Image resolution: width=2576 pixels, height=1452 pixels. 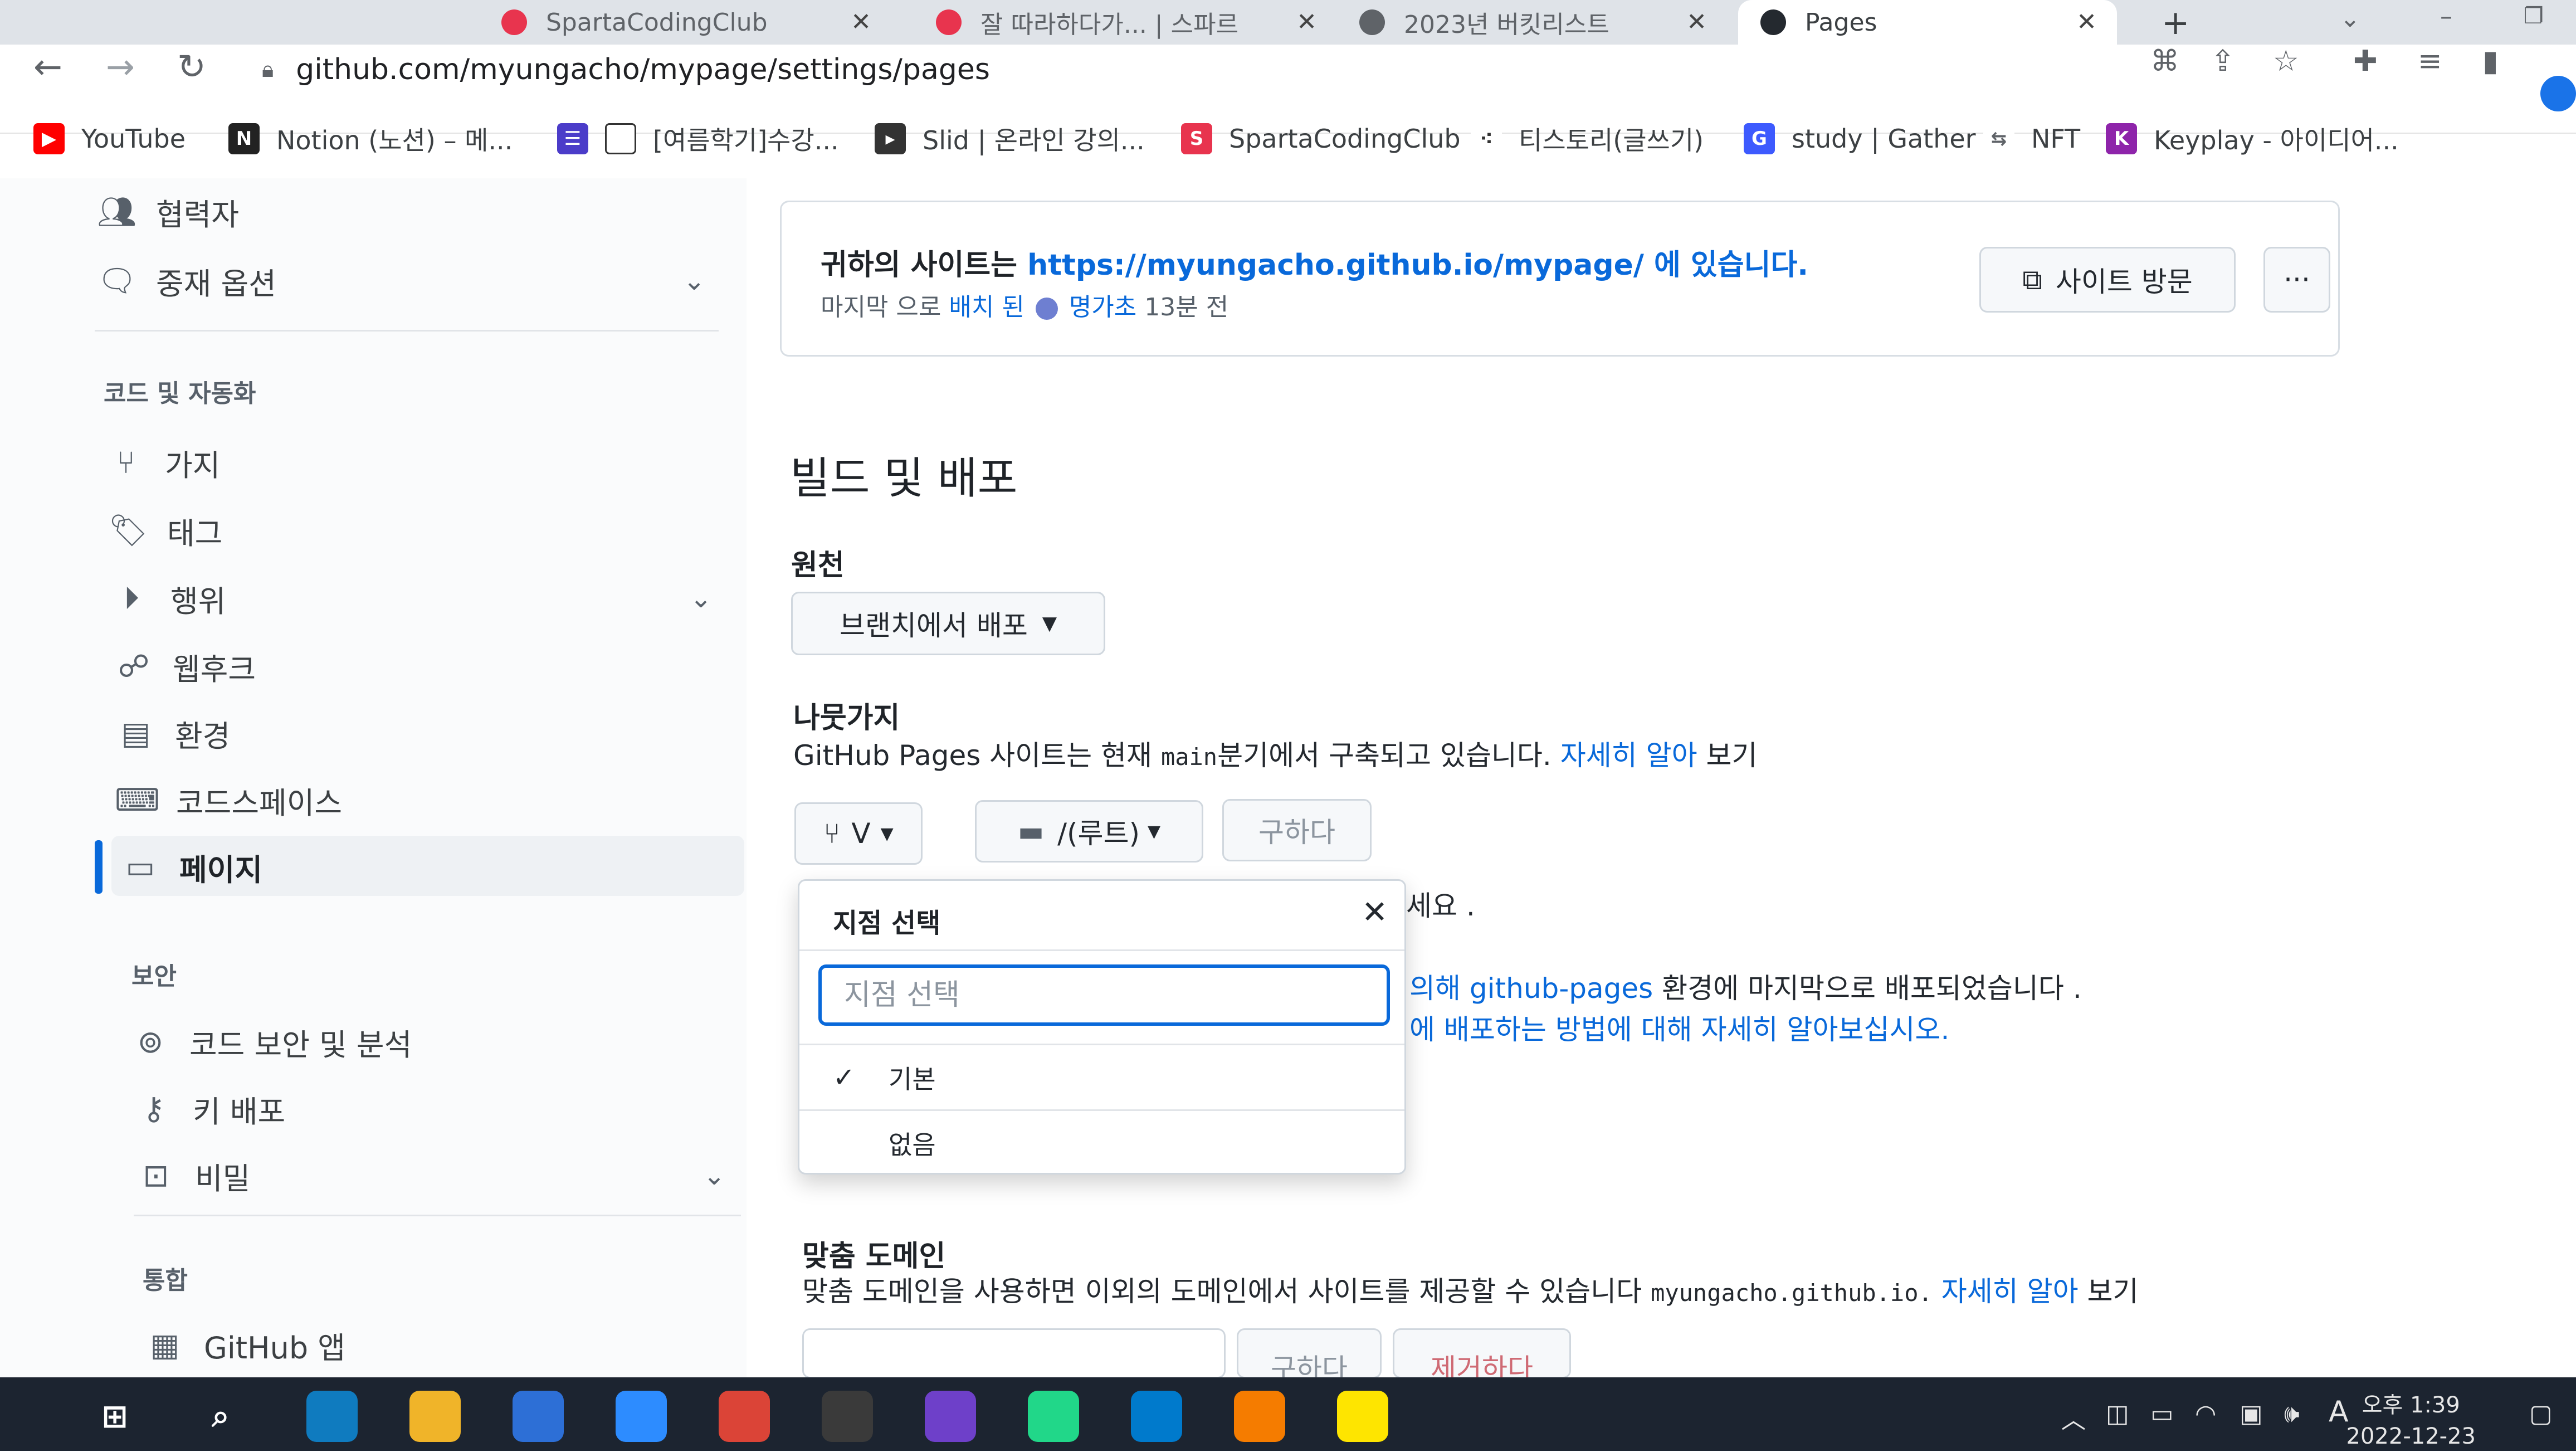 I want to click on tab-bucketlist: 2023년 버킷리스트 ✕, so click(x=1532, y=22).